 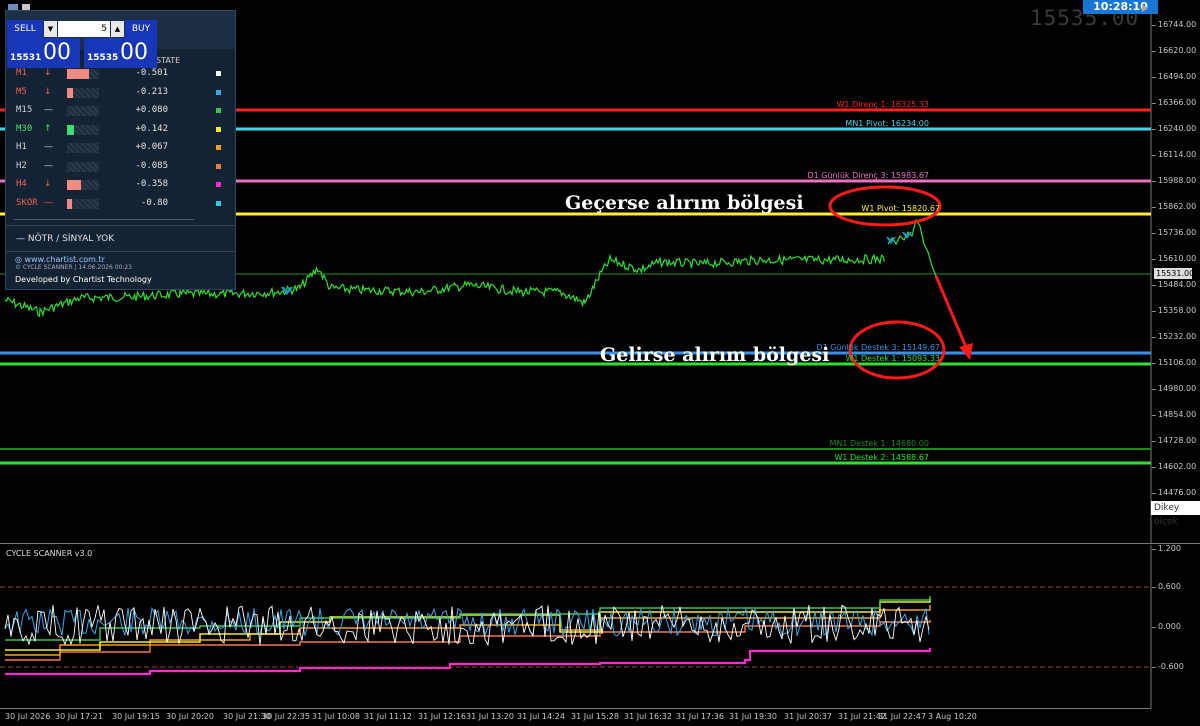 What do you see at coordinates (541, 716) in the screenshot?
I see `time-axis-label: 31 Jul 14:24` at bounding box center [541, 716].